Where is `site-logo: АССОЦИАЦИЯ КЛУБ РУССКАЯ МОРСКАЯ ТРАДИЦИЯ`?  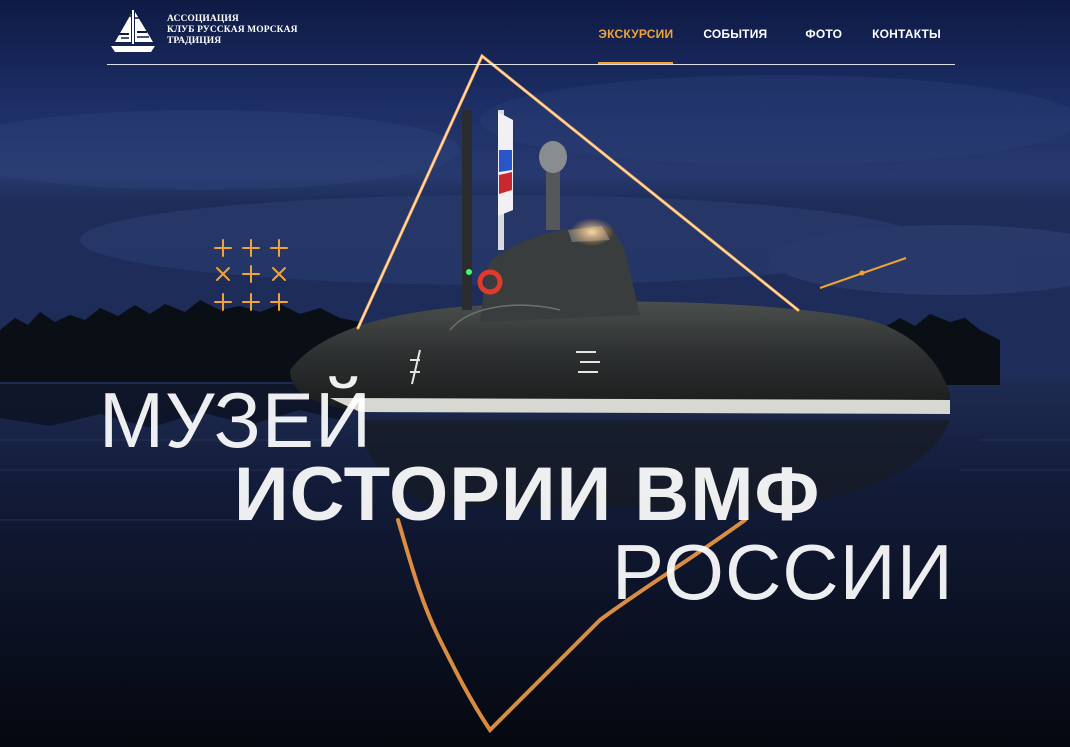 site-logo: АССОЦИАЦИЯ КЛУБ РУССКАЯ МОРСКАЯ ТРАДИЦИЯ is located at coordinates (202, 30).